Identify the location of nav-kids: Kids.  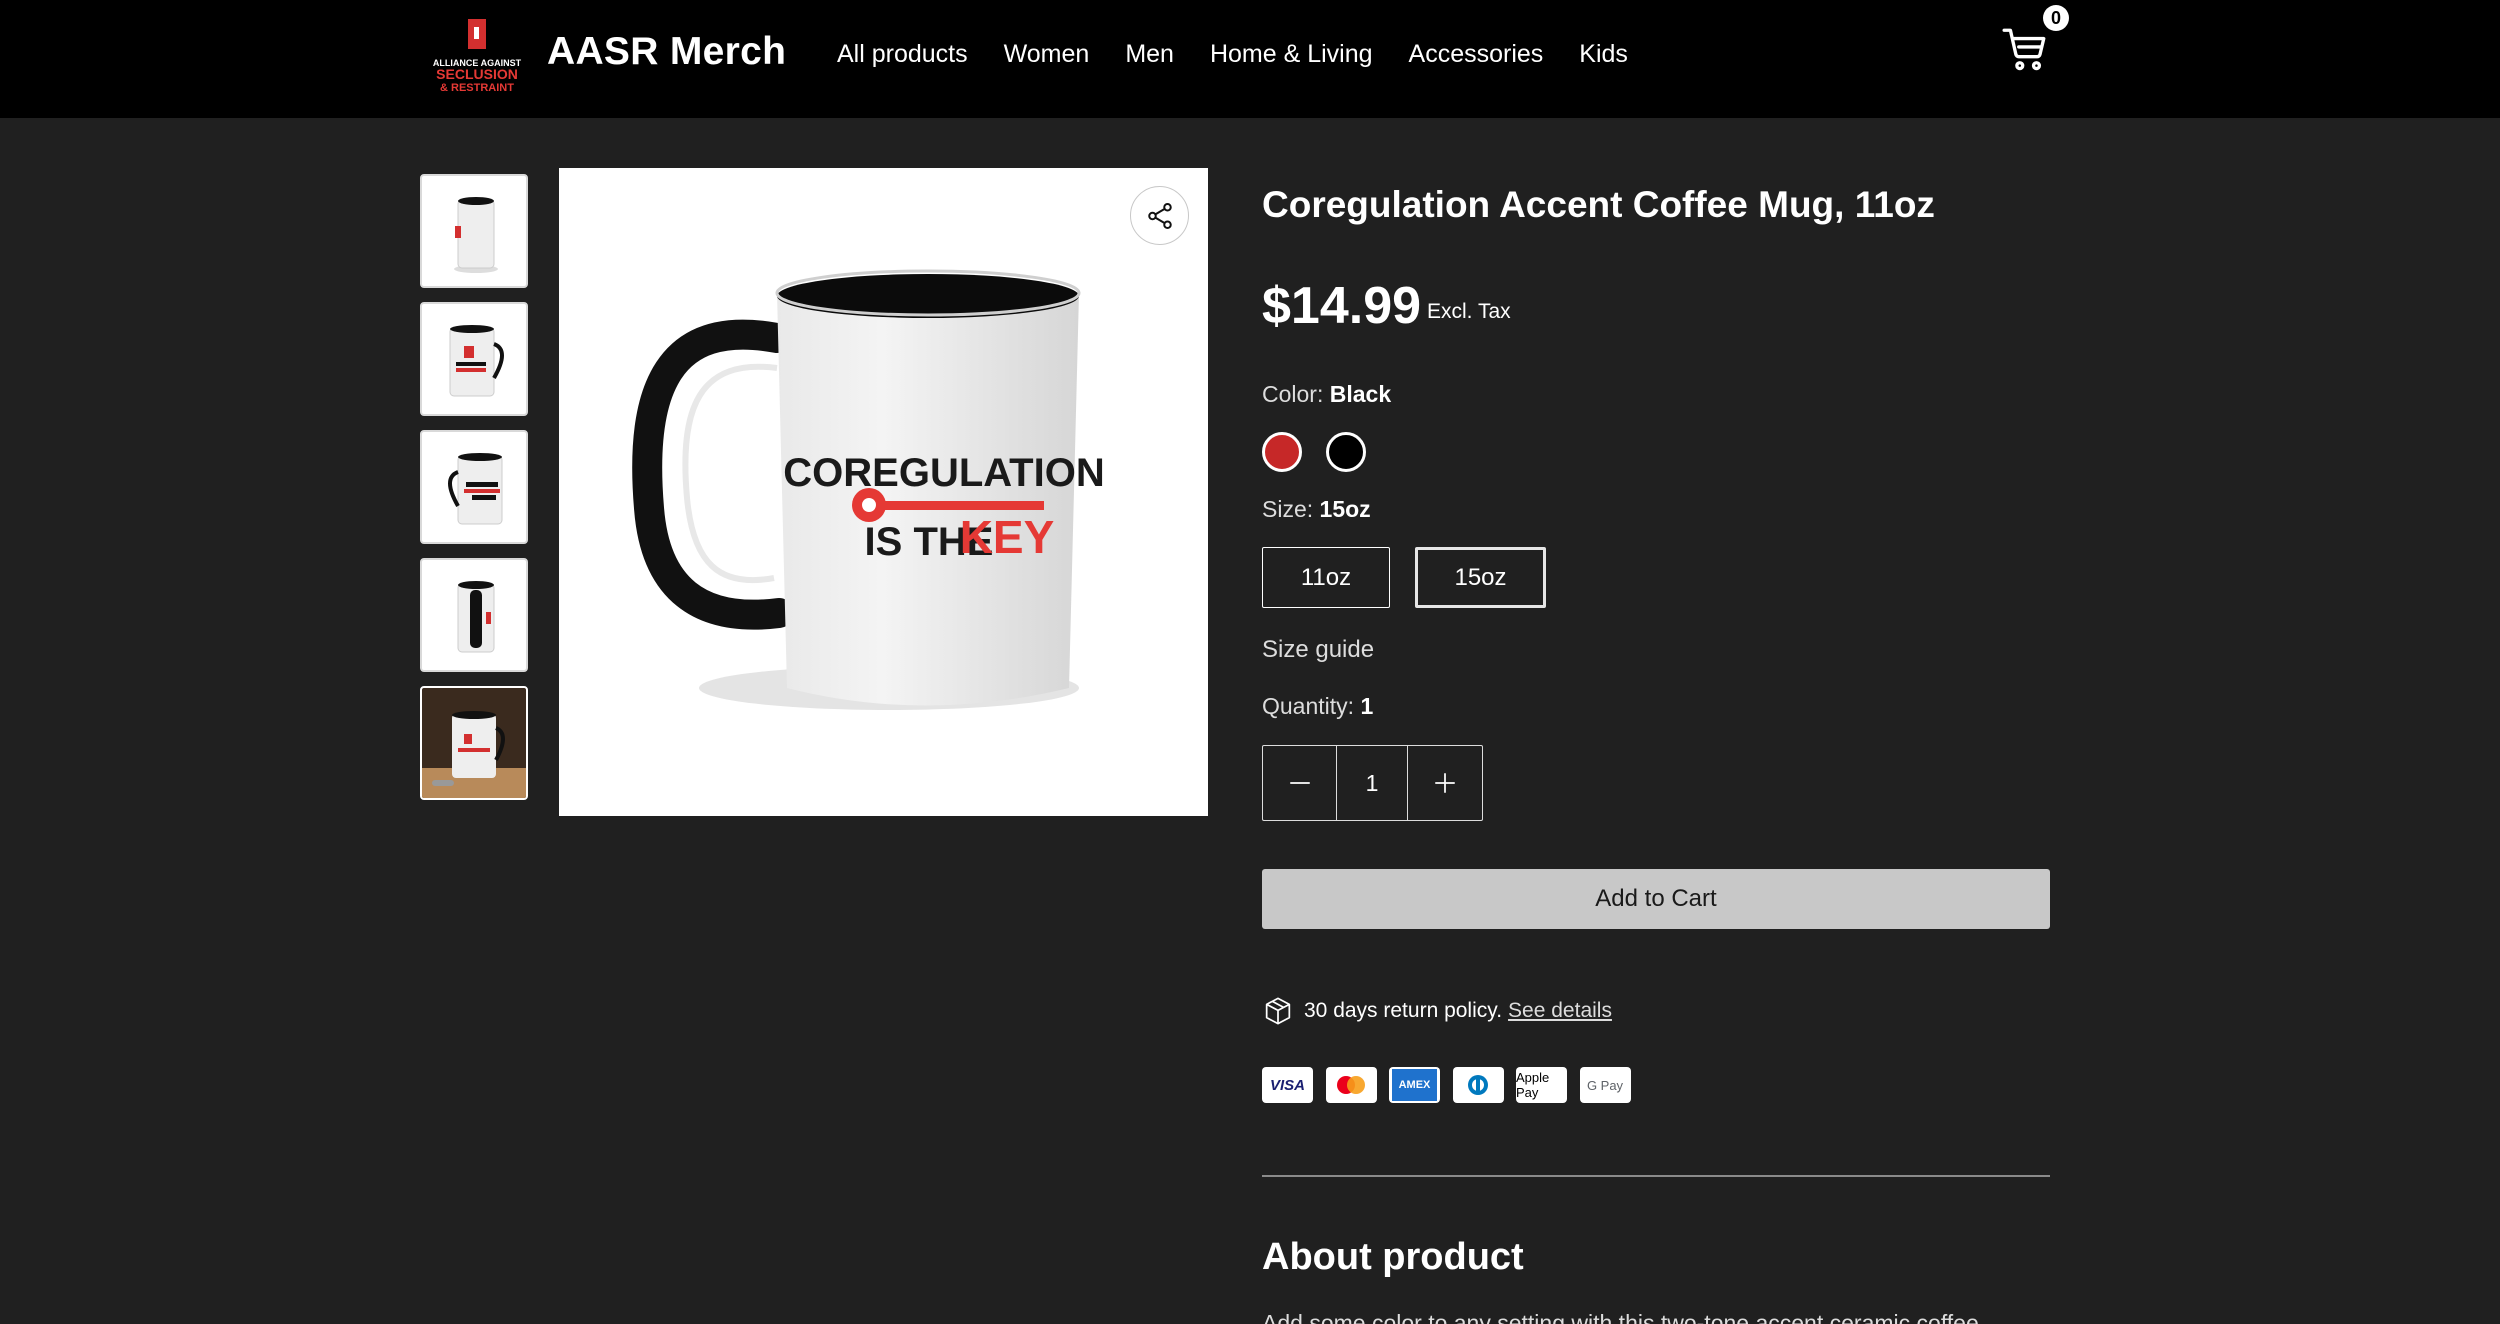
(1603, 54).